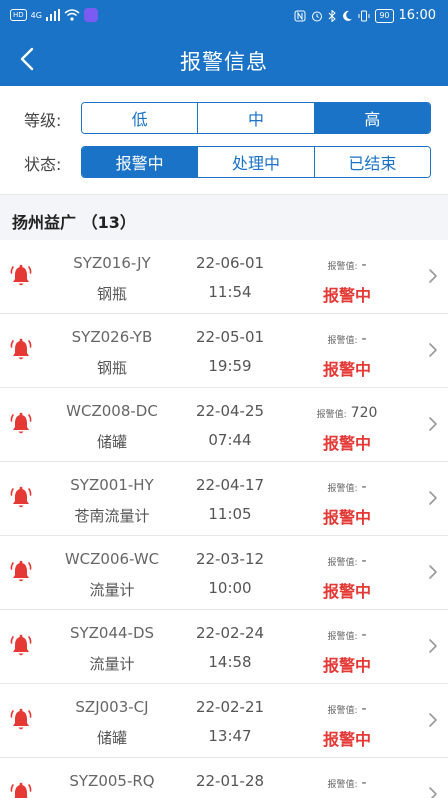  I want to click on vibrate-icon, so click(364, 15).